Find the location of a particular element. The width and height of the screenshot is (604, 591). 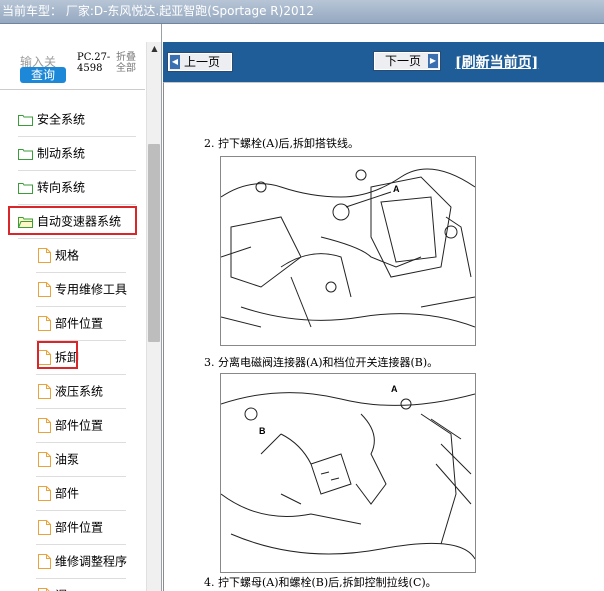

figure-2-label-b: B is located at coordinates (262, 431).